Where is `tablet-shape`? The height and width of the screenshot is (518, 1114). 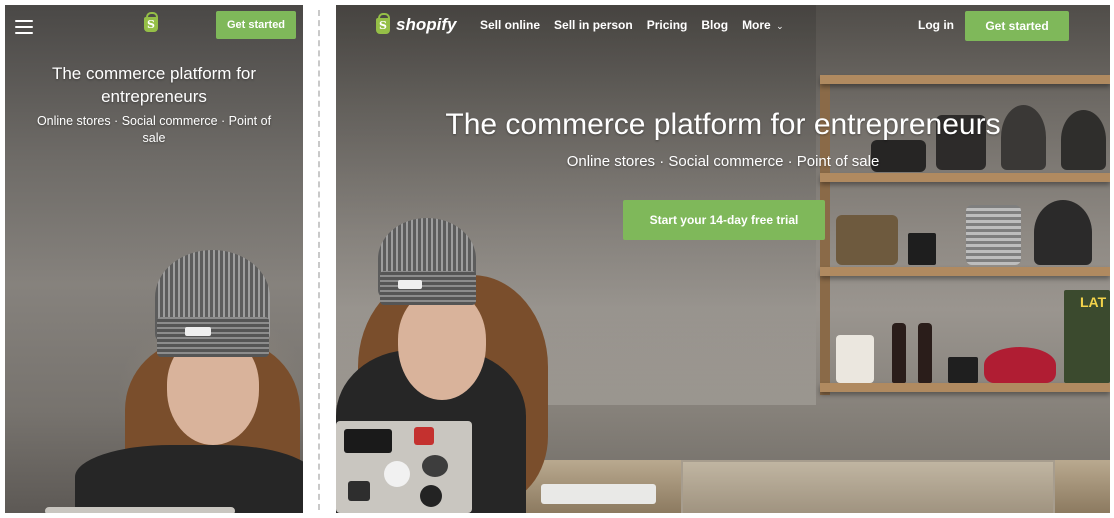 tablet-shape is located at coordinates (598, 494).